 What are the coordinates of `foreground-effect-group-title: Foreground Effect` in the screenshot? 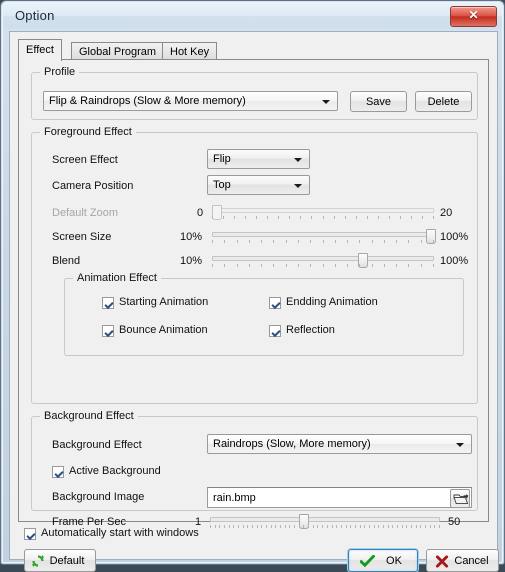 It's located at (88, 132).